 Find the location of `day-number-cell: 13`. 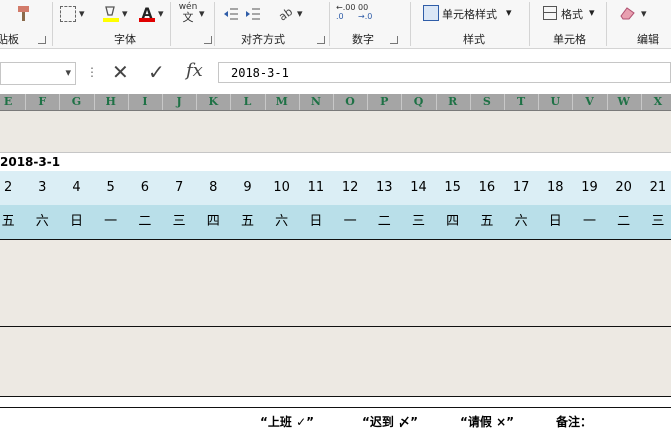

day-number-cell: 13 is located at coordinates (385, 188).